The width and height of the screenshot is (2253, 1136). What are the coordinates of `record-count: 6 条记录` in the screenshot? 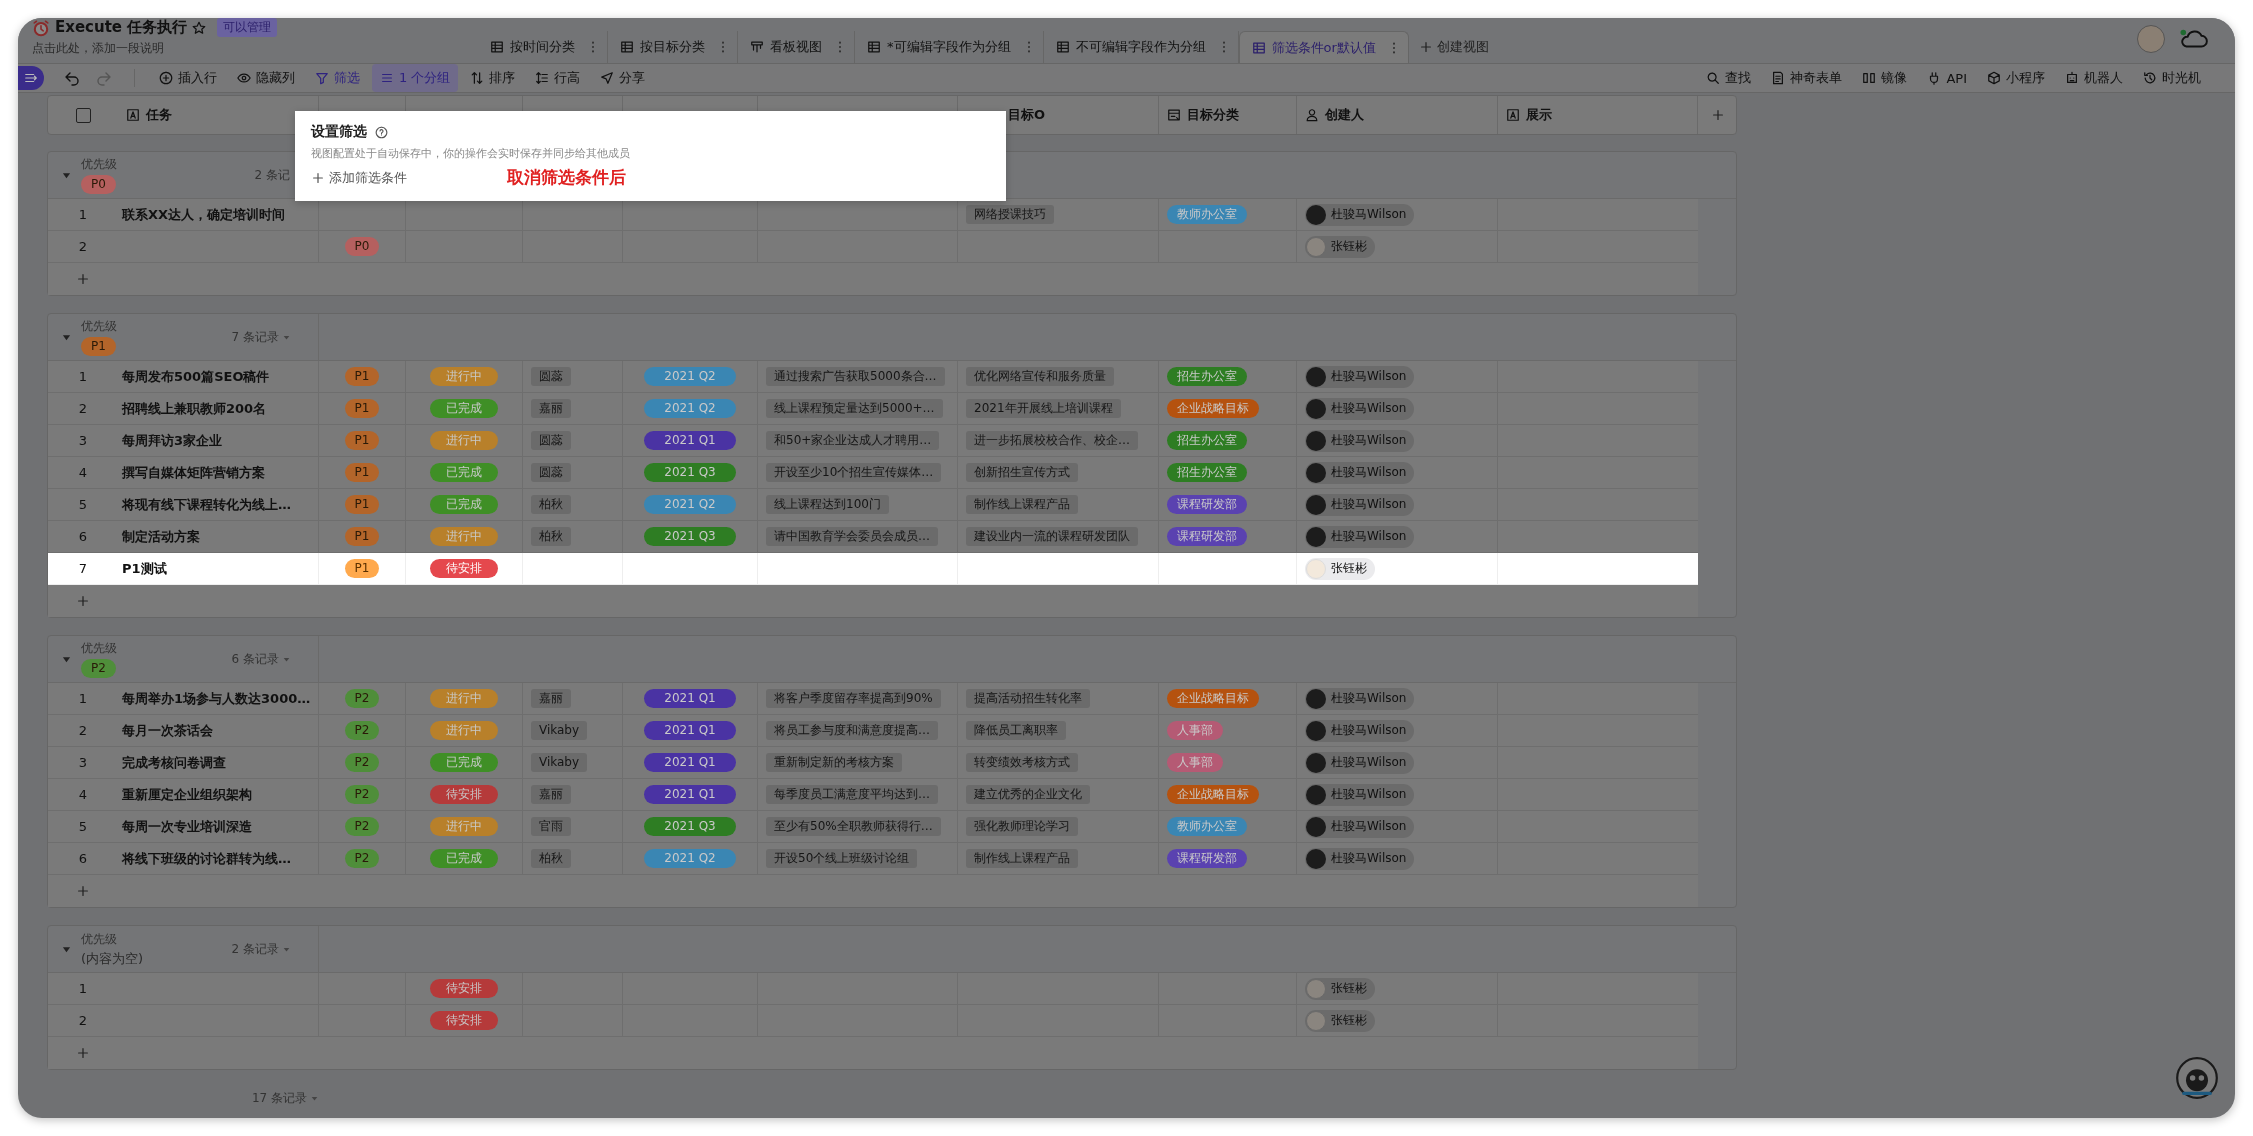 It's located at (255, 659).